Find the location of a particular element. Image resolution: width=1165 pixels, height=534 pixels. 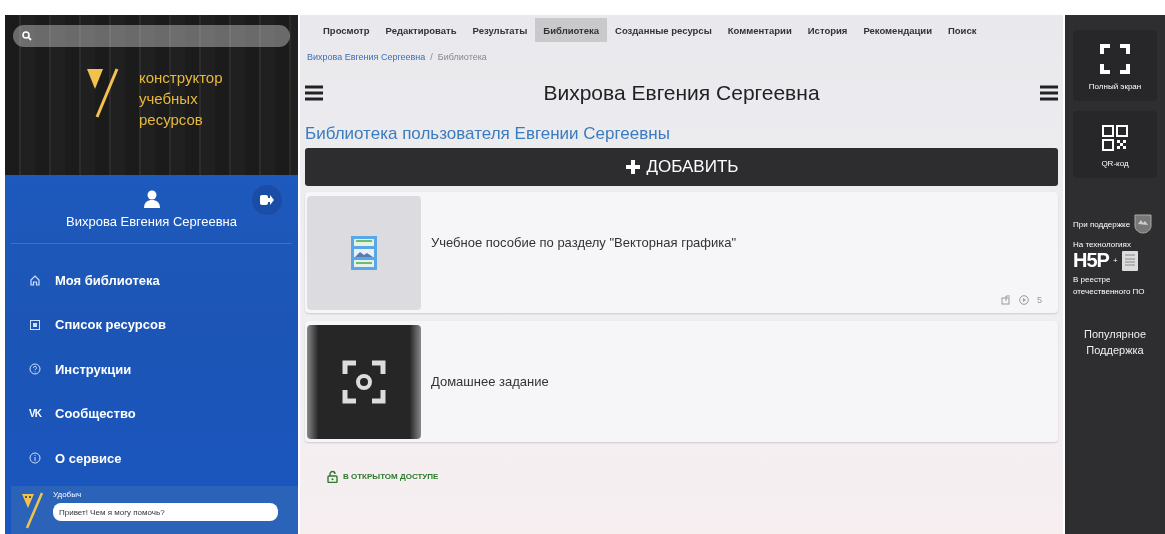

logo-text: учебных is located at coordinates (169, 99).